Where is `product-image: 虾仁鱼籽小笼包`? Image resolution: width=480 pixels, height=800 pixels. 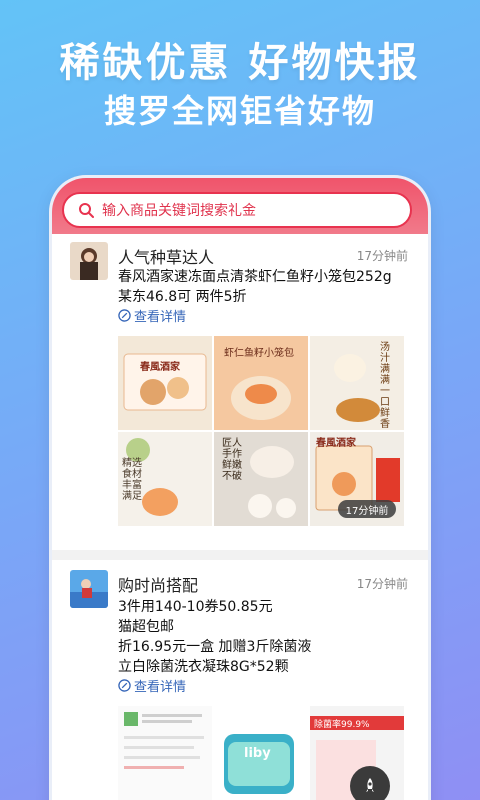 product-image: 虾仁鱼籽小笼包 is located at coordinates (261, 383).